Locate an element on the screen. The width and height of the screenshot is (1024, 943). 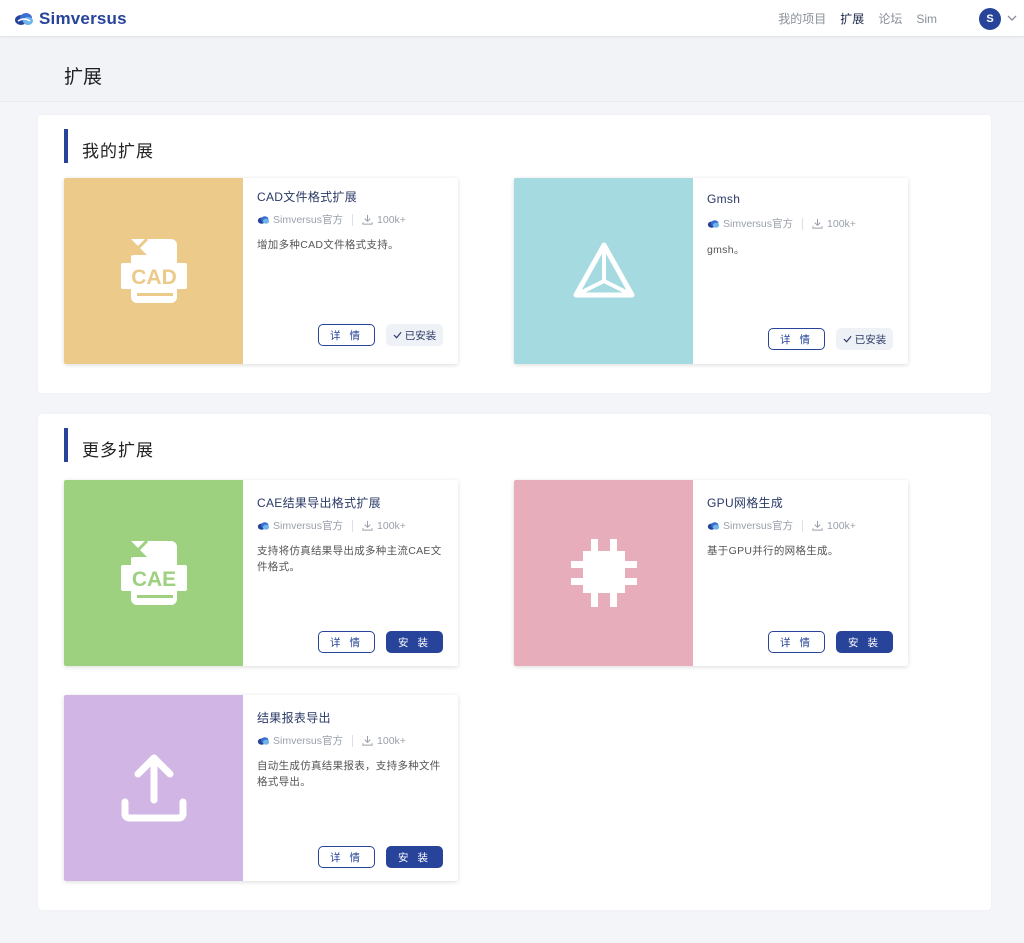
card-thumbnail: CAE is located at coordinates (153, 573).